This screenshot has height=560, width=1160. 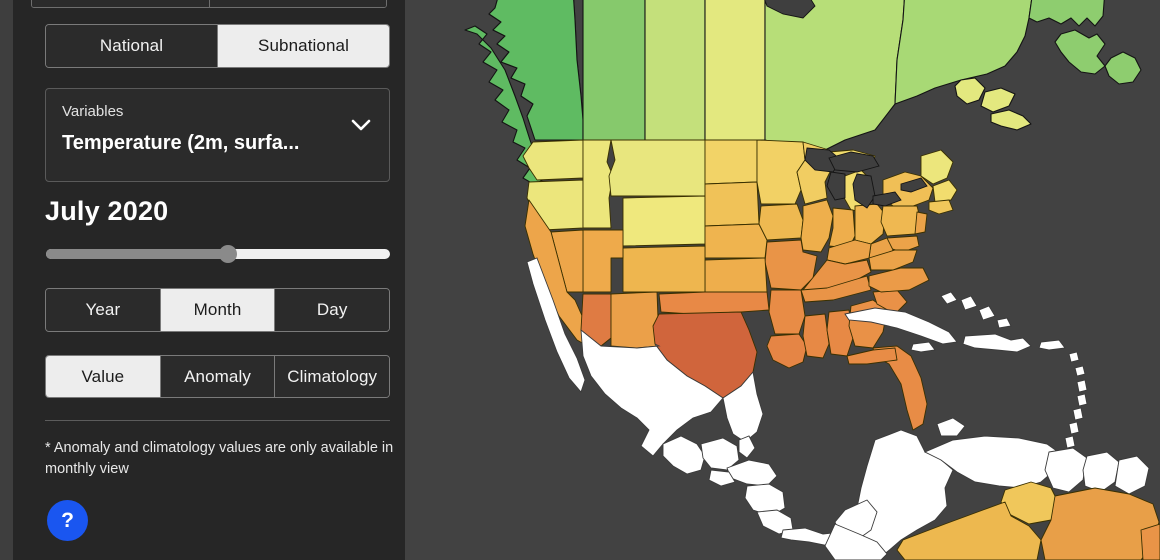 I want to click on time-resolution-option-day: Day, so click(x=331, y=310).